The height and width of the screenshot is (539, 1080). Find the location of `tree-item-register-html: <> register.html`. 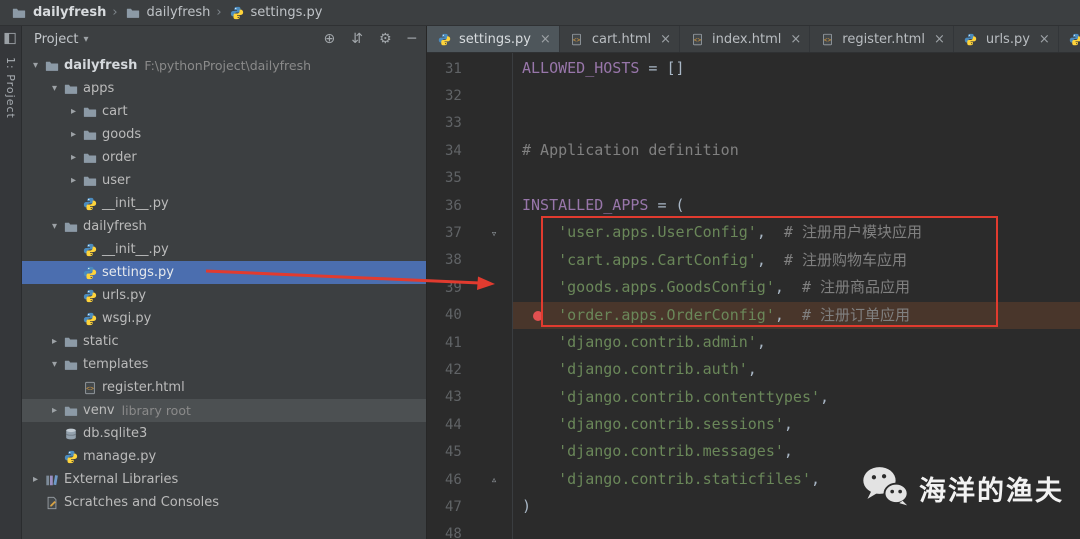

tree-item-register-html: <> register.html is located at coordinates (224, 387).